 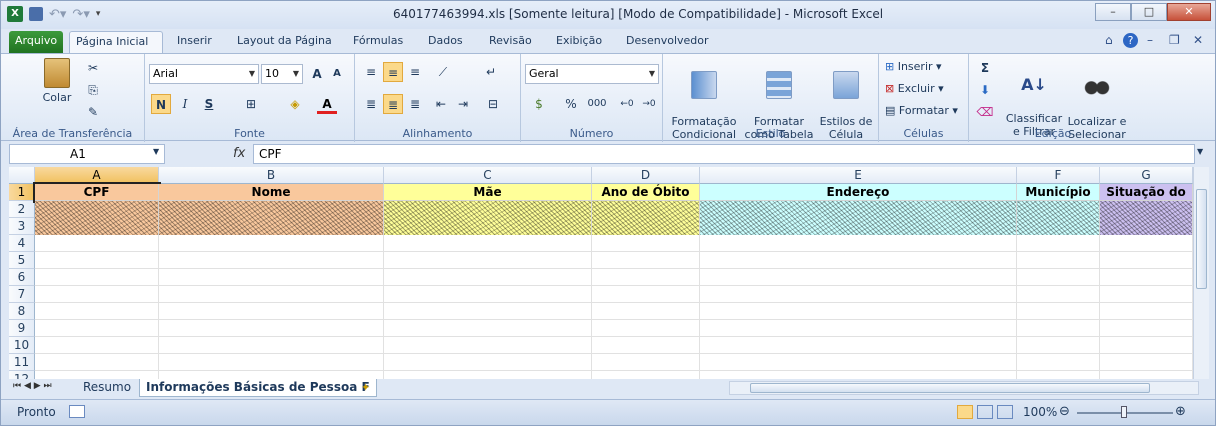 I want to click on decrease-decimal-icon: →0, so click(x=649, y=104).